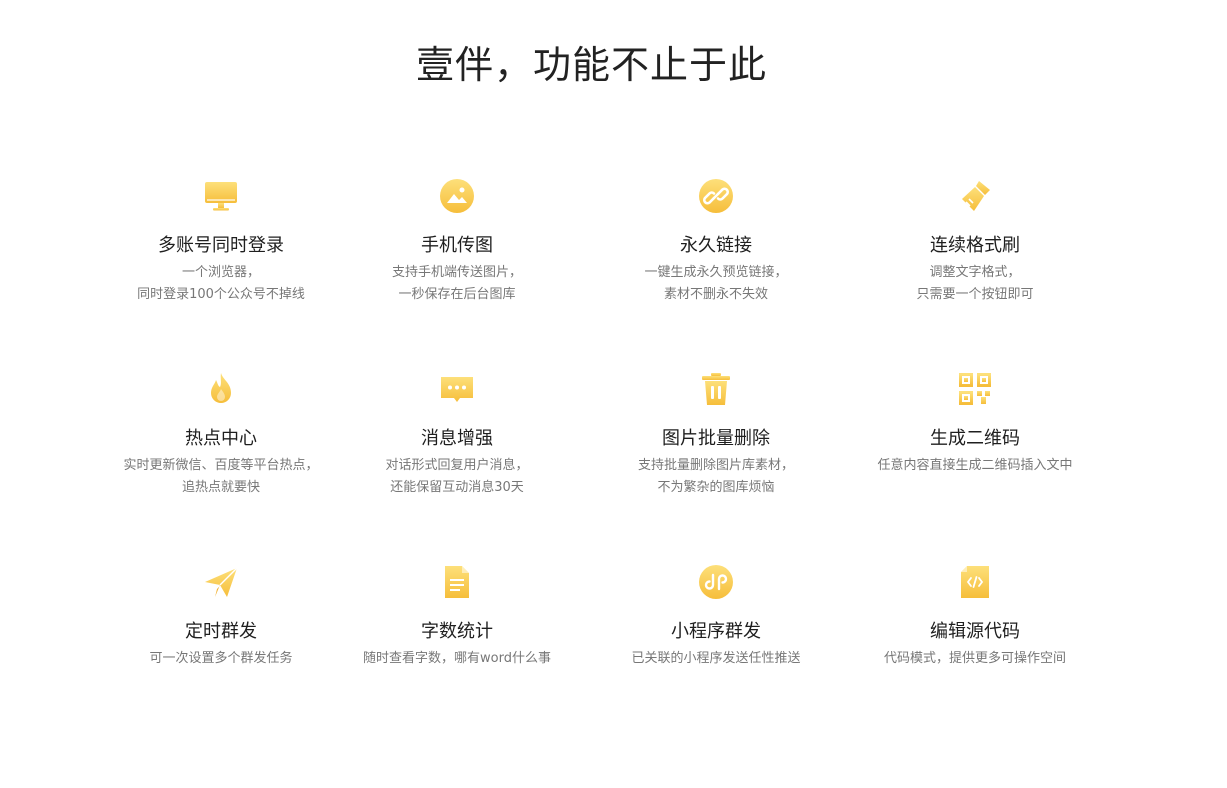 Image resolution: width=1227 pixels, height=788 pixels. Describe the element at coordinates (221, 582) in the screenshot. I see `send-icon` at that location.